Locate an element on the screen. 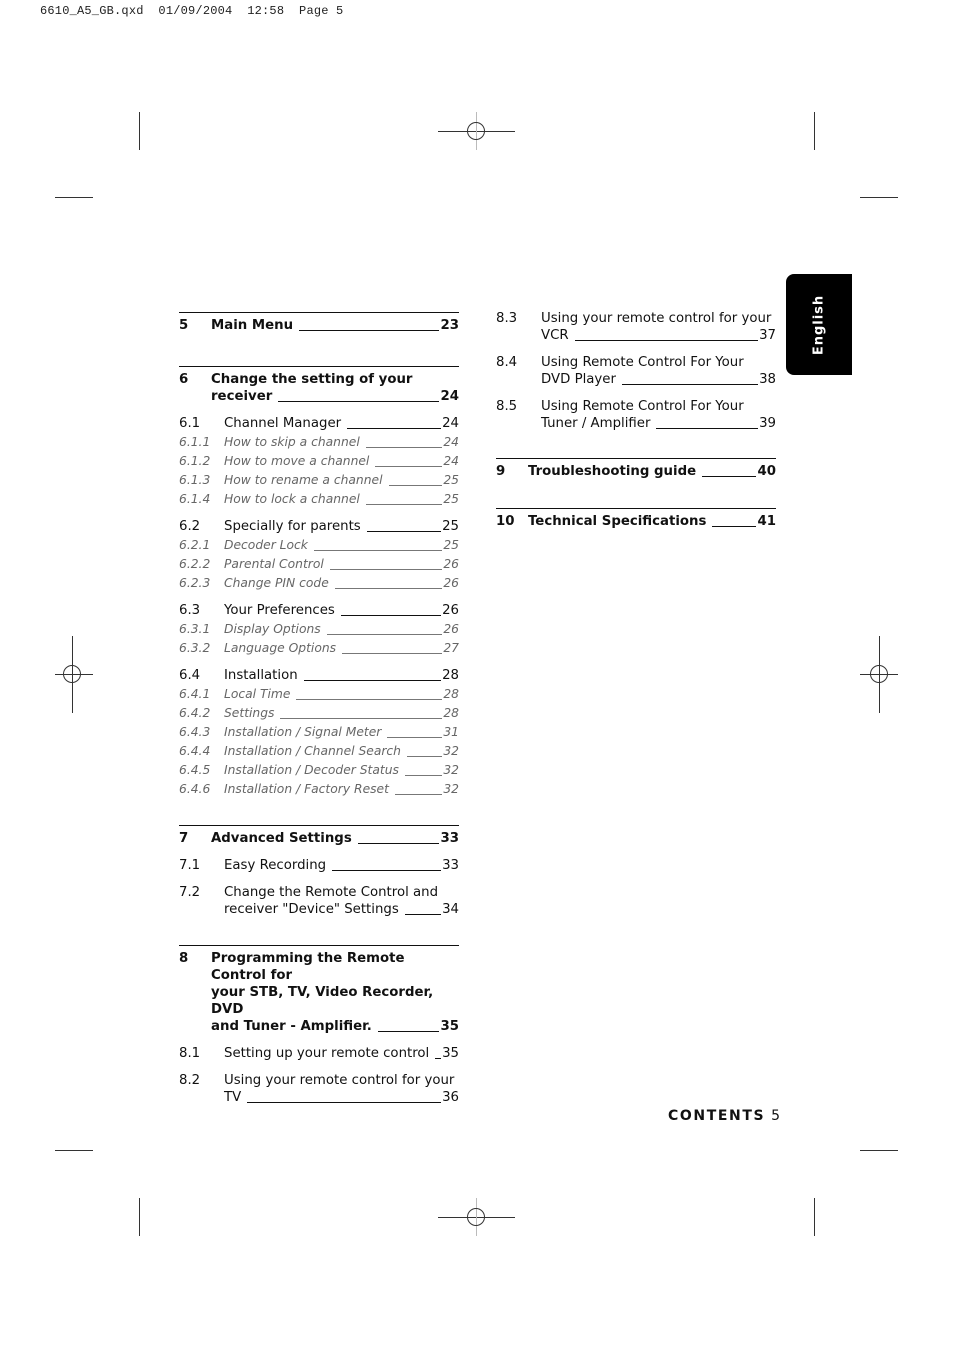 The image size is (954, 1349). toc-entry-6-2: 6.2 Specially for parents 25 is located at coordinates (319, 526).